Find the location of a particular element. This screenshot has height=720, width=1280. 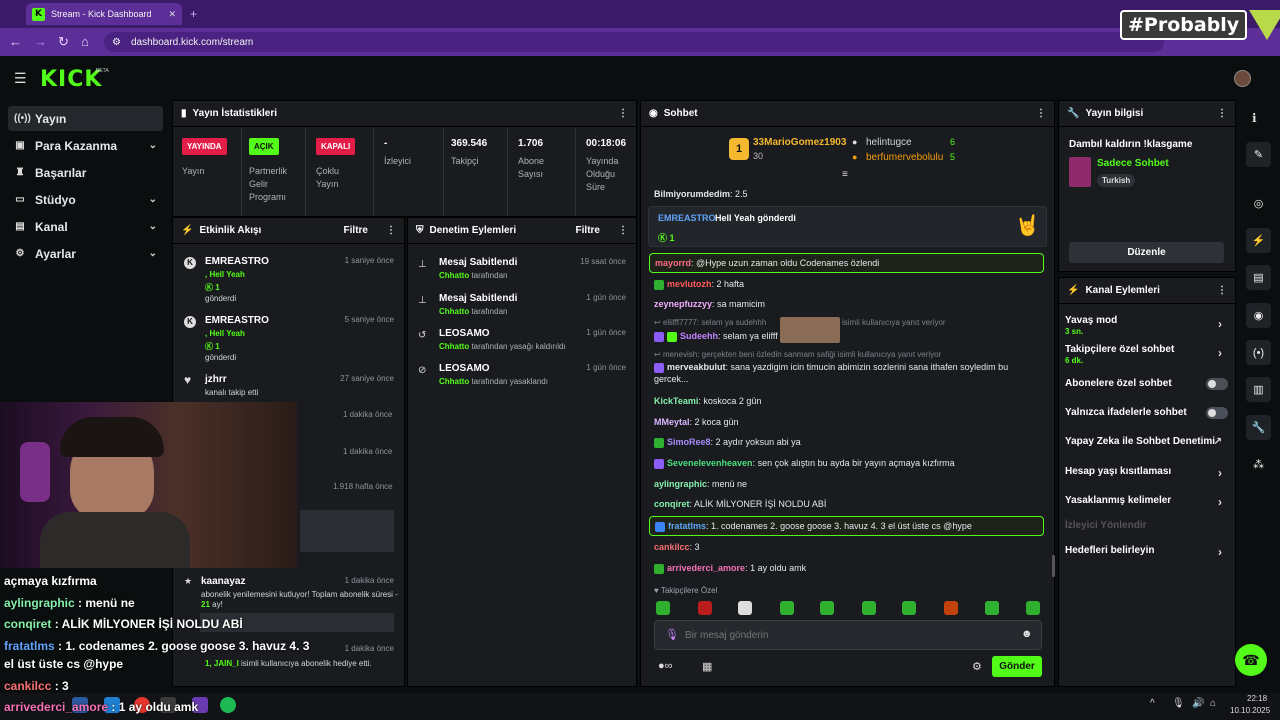

pencil-icon: ✎ is located at coordinates (1258, 154).